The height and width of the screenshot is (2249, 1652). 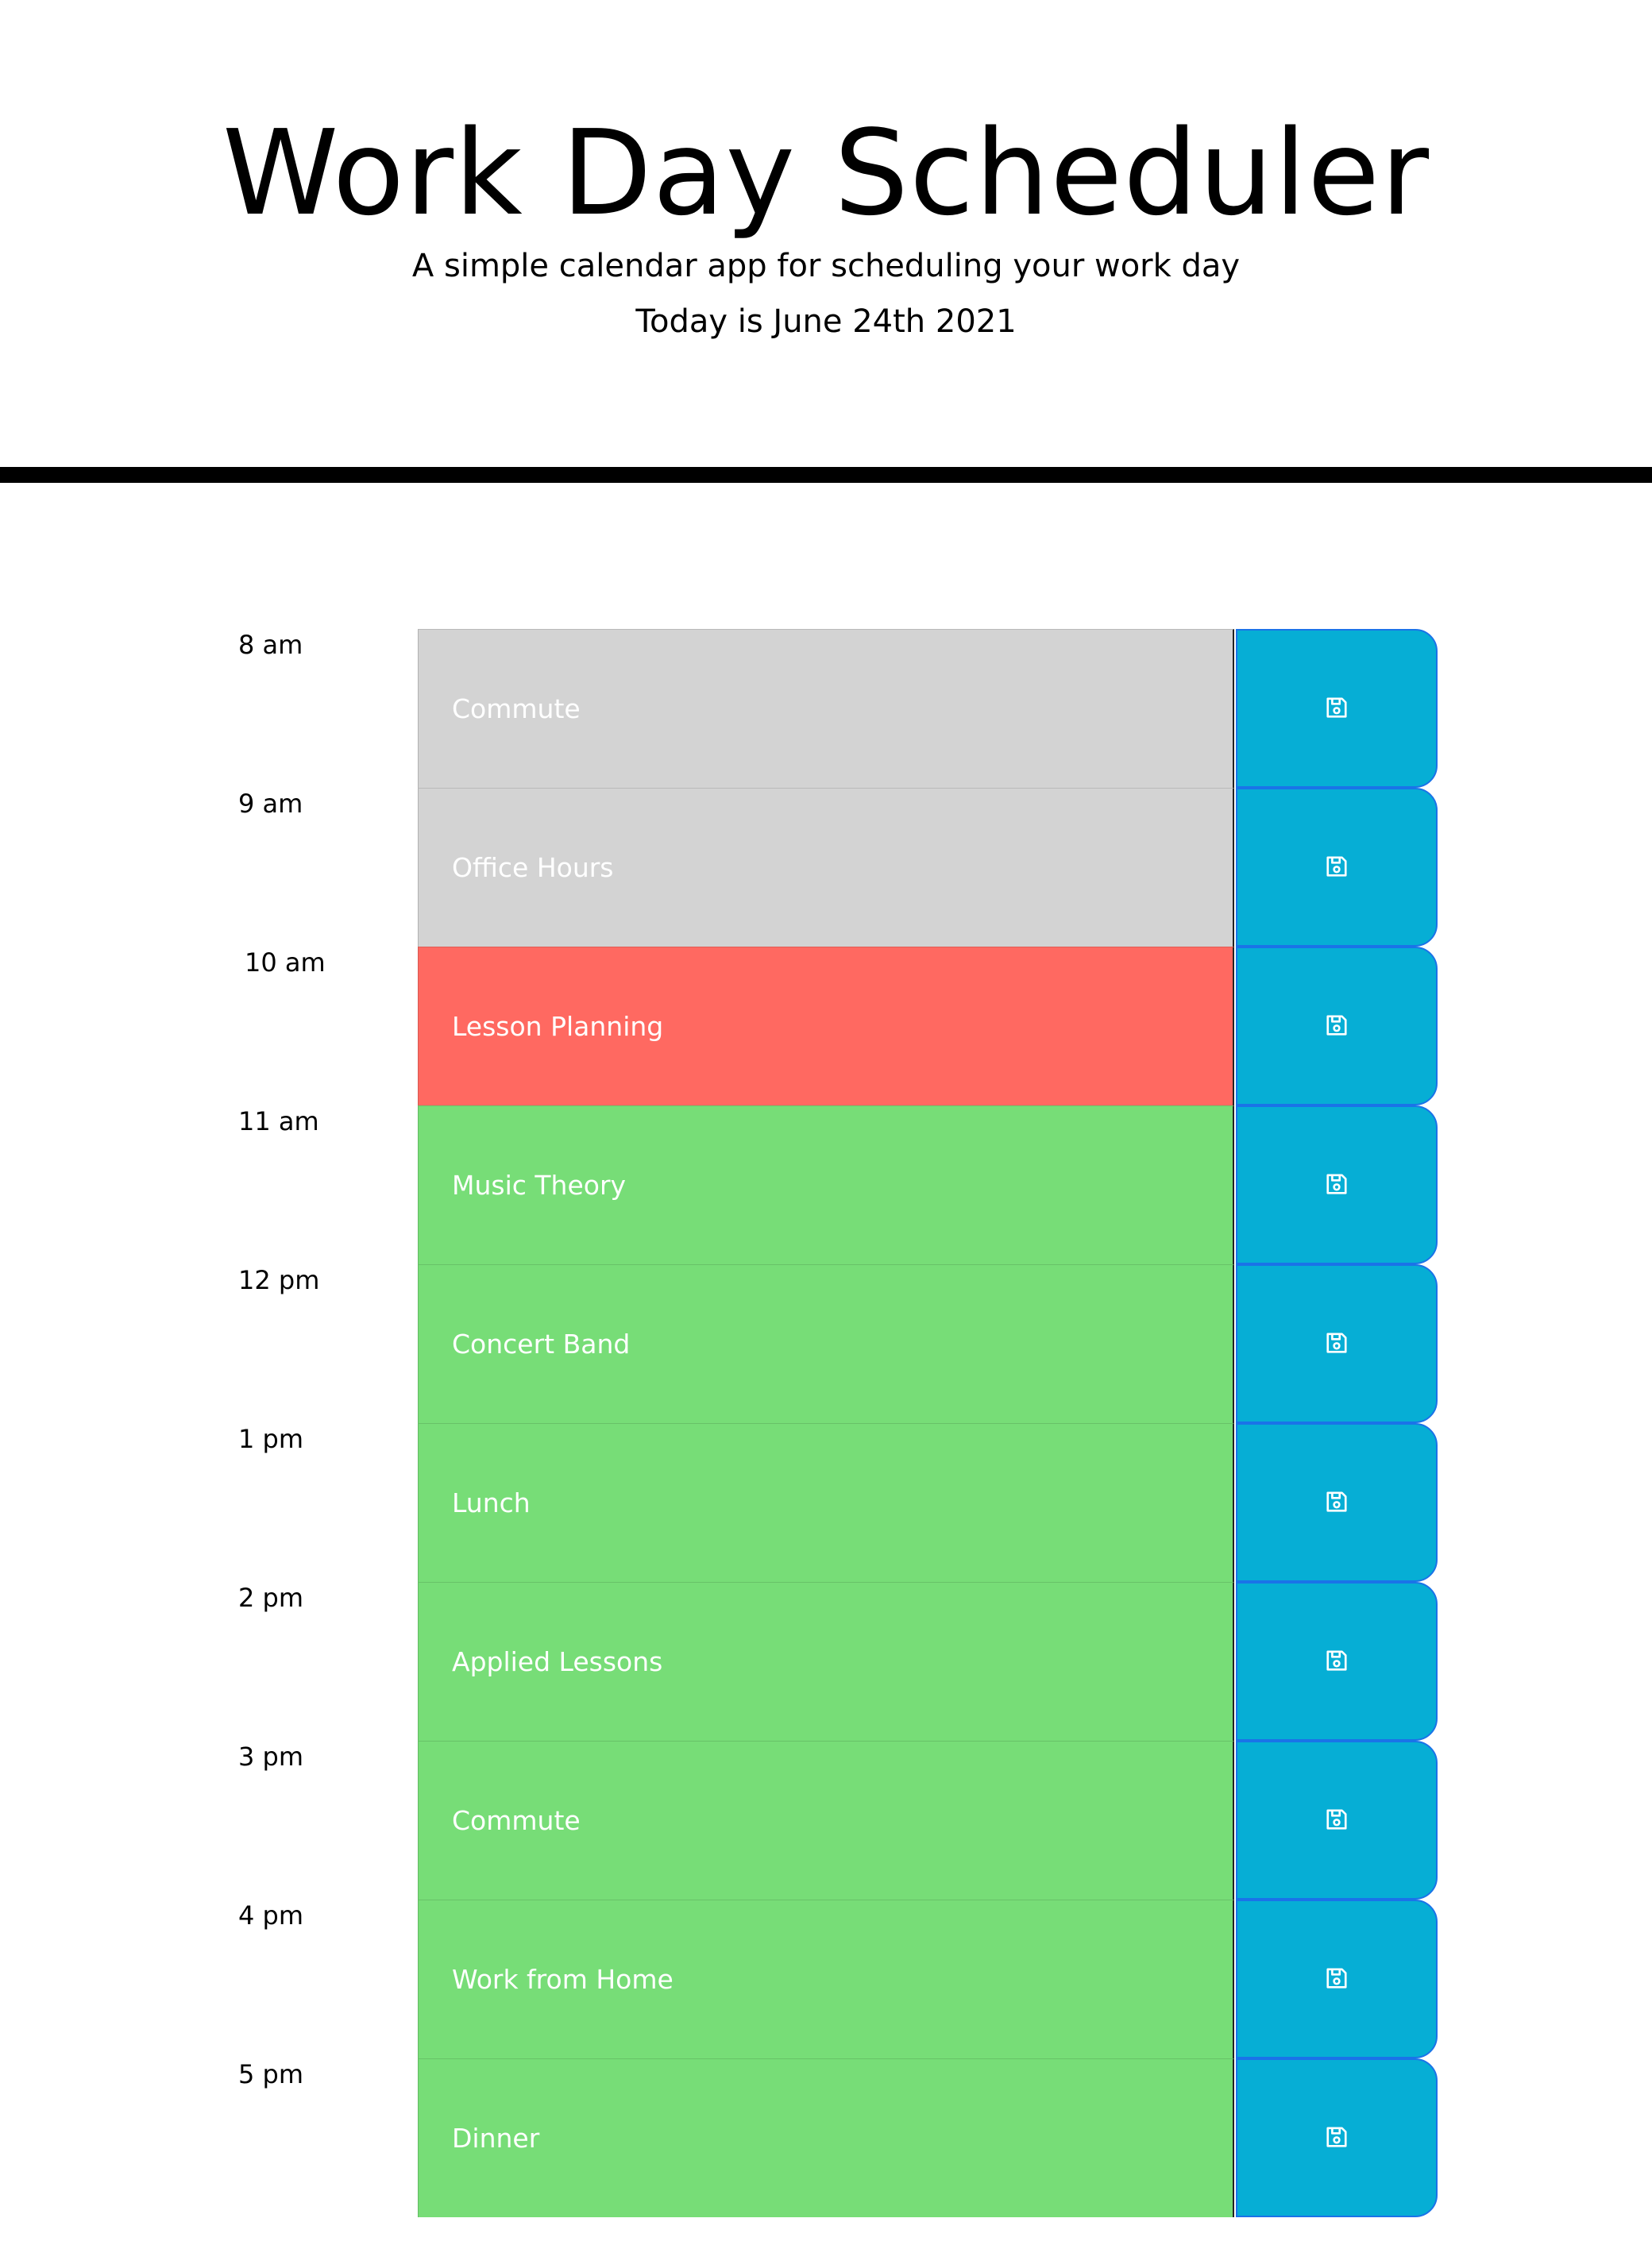 I want to click on header-divider, so click(x=826, y=475).